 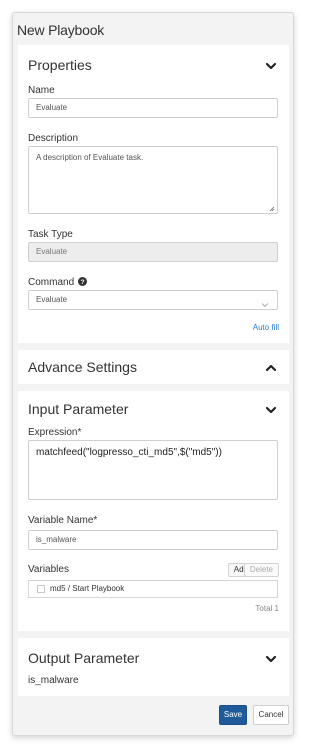 What do you see at coordinates (267, 608) in the screenshot?
I see `variables-total: Total 1` at bounding box center [267, 608].